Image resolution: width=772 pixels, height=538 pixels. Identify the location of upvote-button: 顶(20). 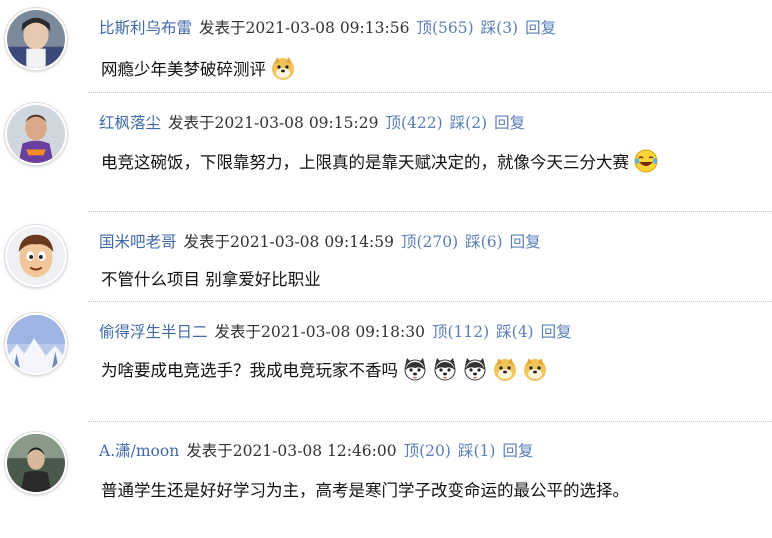
(427, 451).